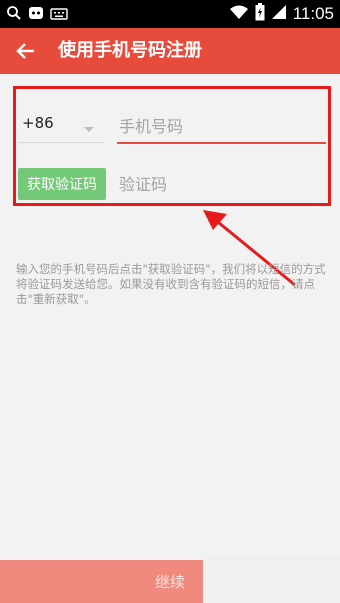  What do you see at coordinates (239, 14) in the screenshot?
I see `wifi-icon` at bounding box center [239, 14].